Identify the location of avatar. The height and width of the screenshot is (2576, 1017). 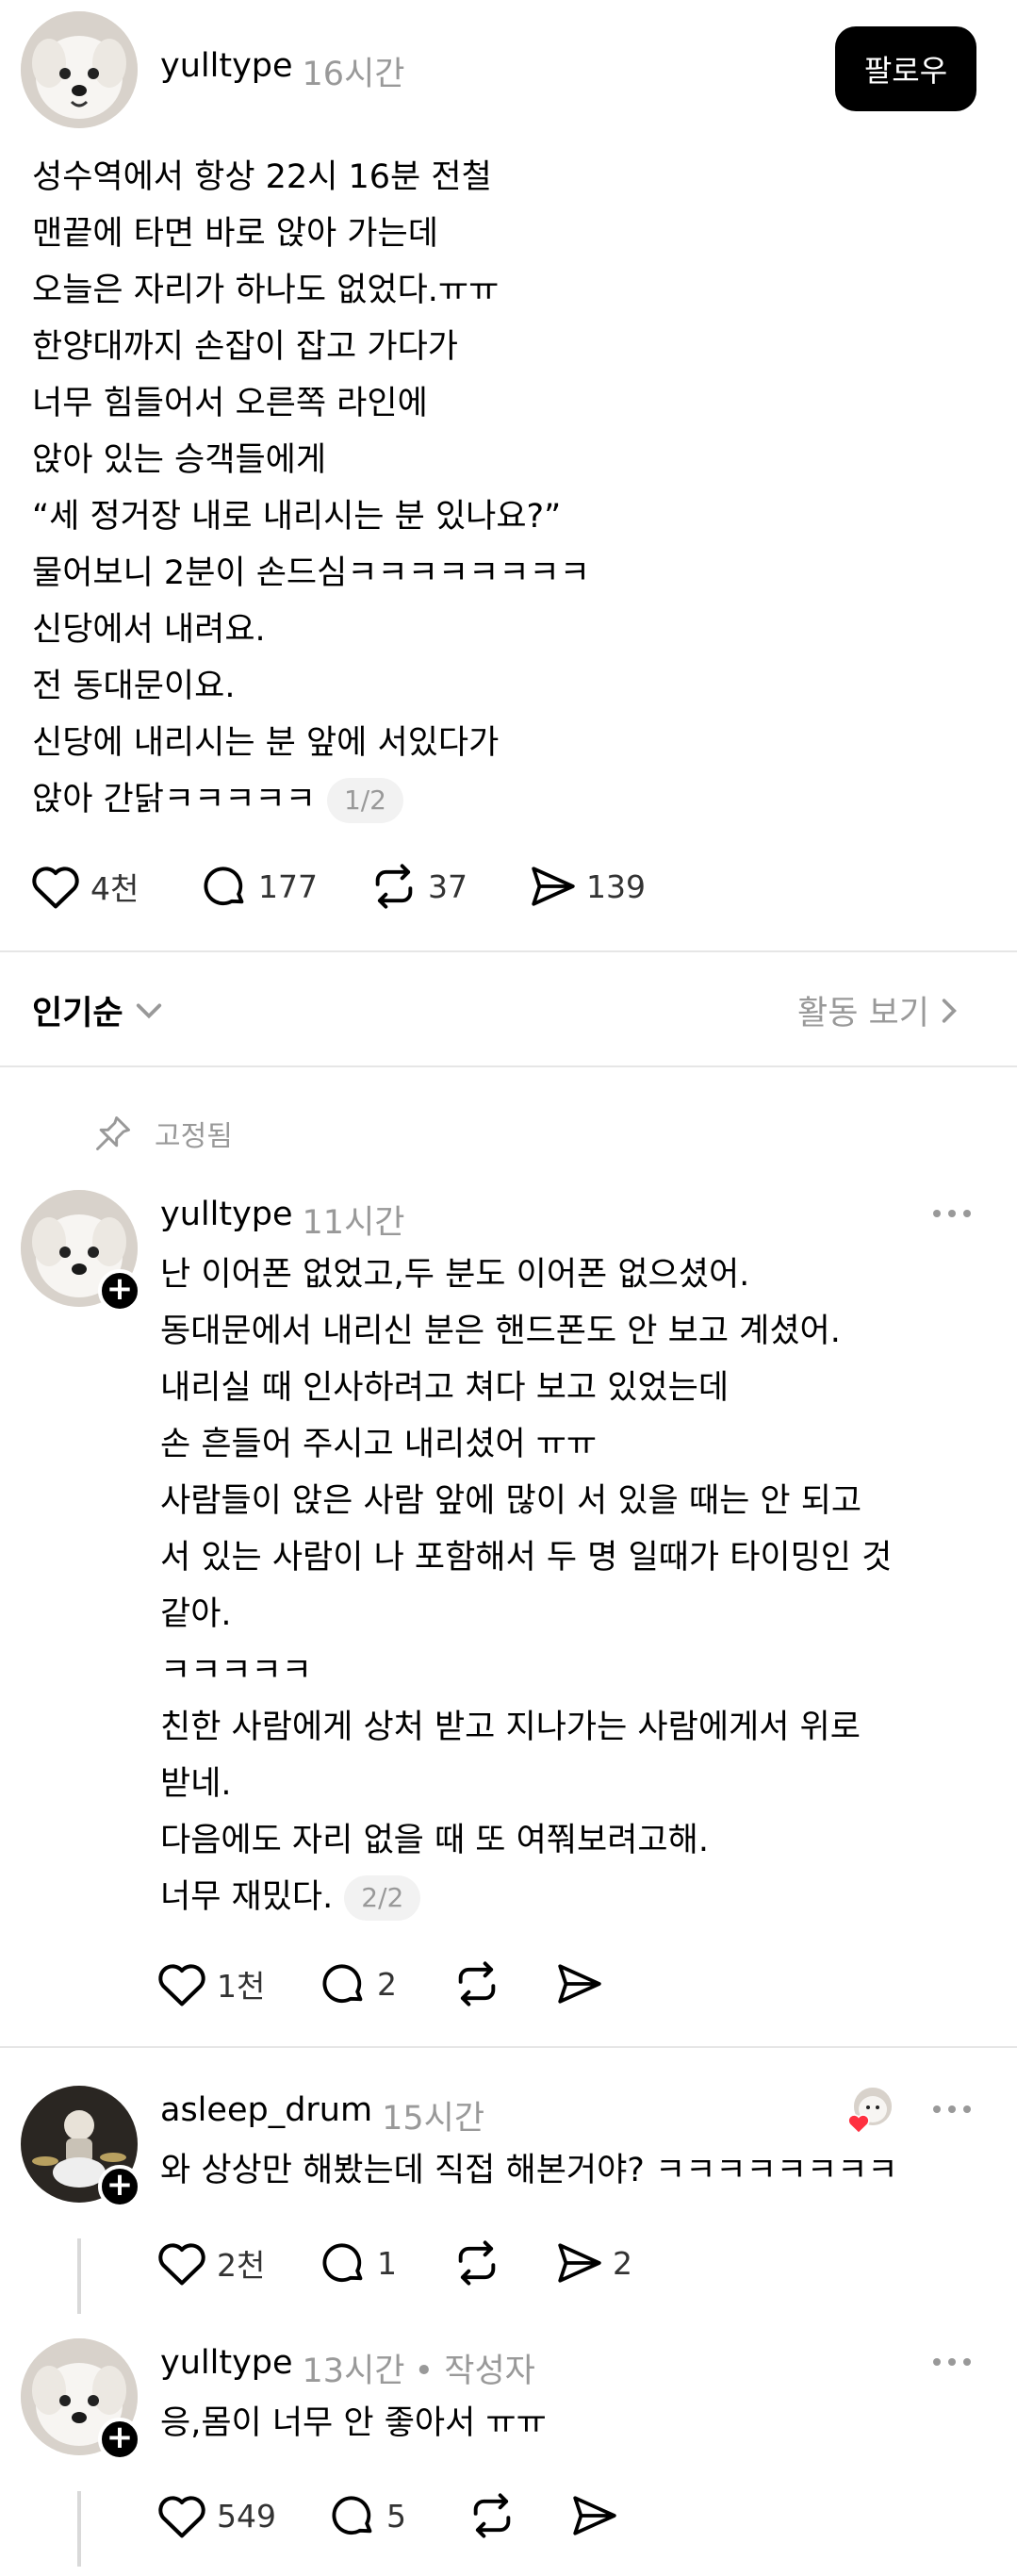
(79, 69).